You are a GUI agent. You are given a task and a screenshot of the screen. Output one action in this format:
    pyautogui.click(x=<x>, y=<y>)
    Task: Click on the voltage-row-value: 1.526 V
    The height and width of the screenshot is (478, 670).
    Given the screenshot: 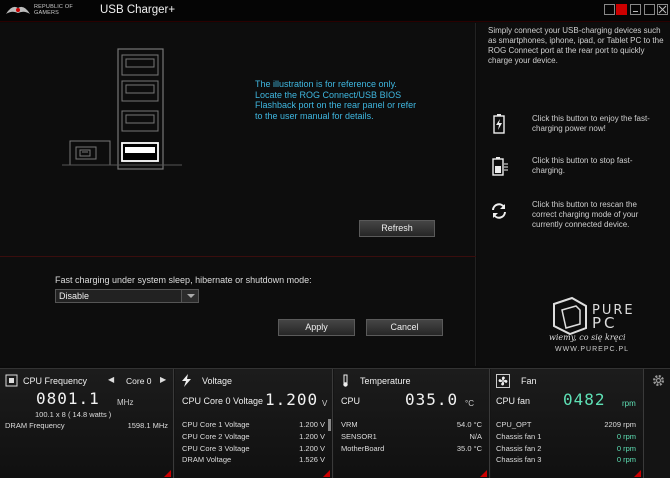 What is the action you would take?
    pyautogui.click(x=312, y=459)
    